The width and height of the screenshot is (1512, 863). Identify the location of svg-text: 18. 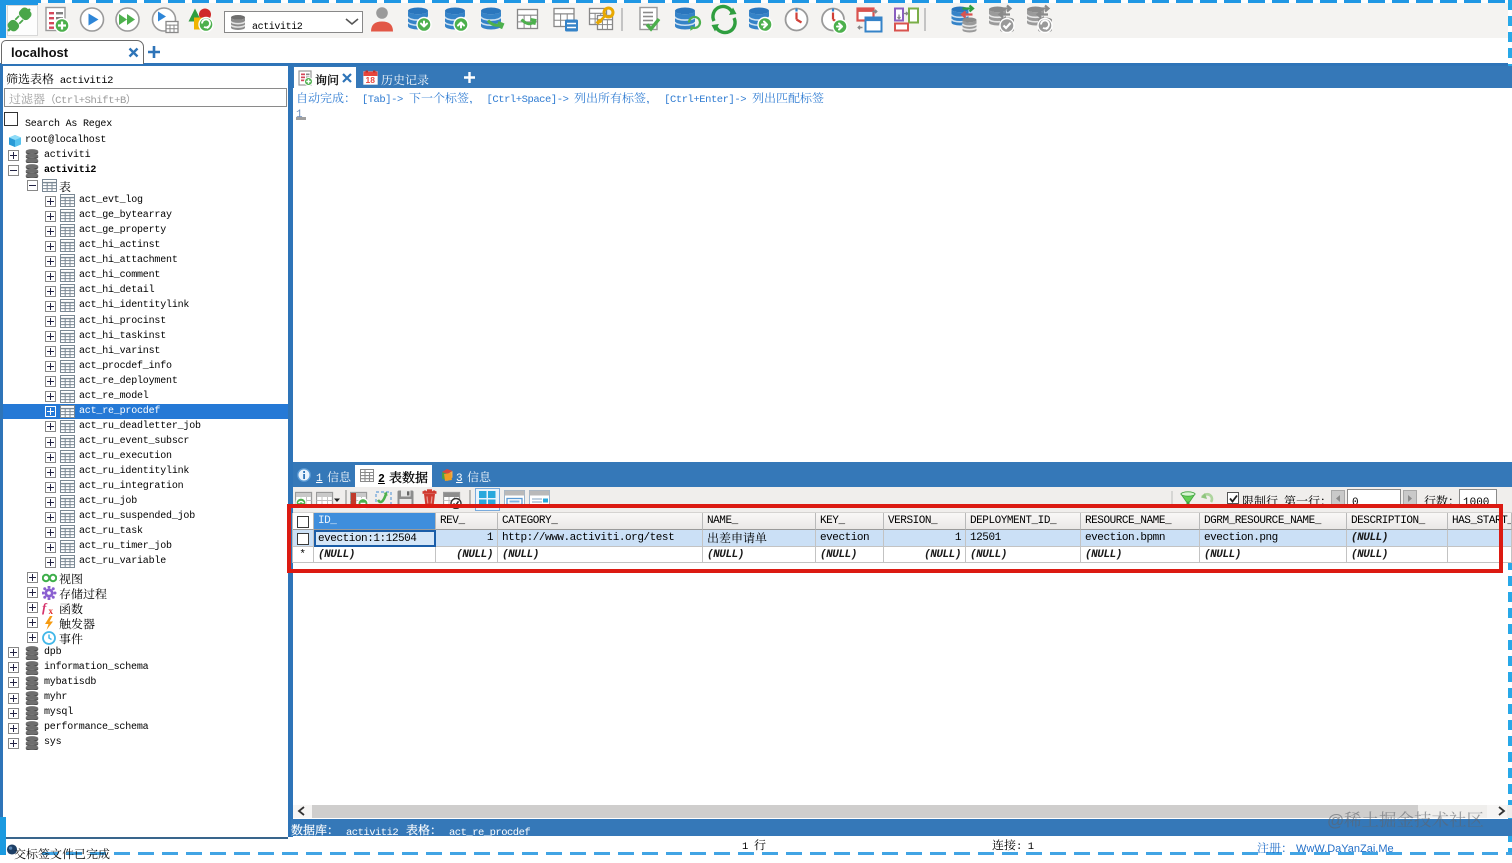
(371, 80).